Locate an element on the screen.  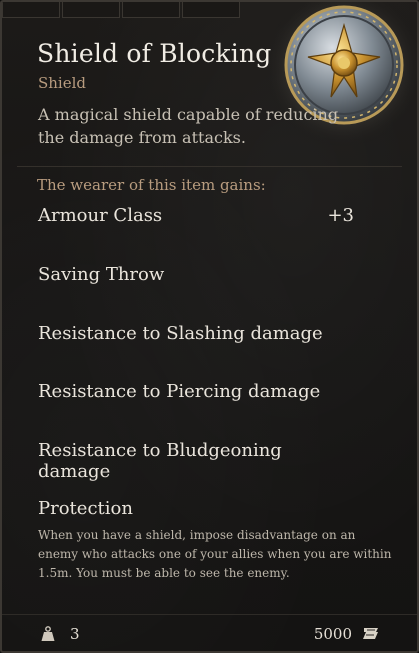
item-name: Shield of Blocking is located at coordinates (154, 53).